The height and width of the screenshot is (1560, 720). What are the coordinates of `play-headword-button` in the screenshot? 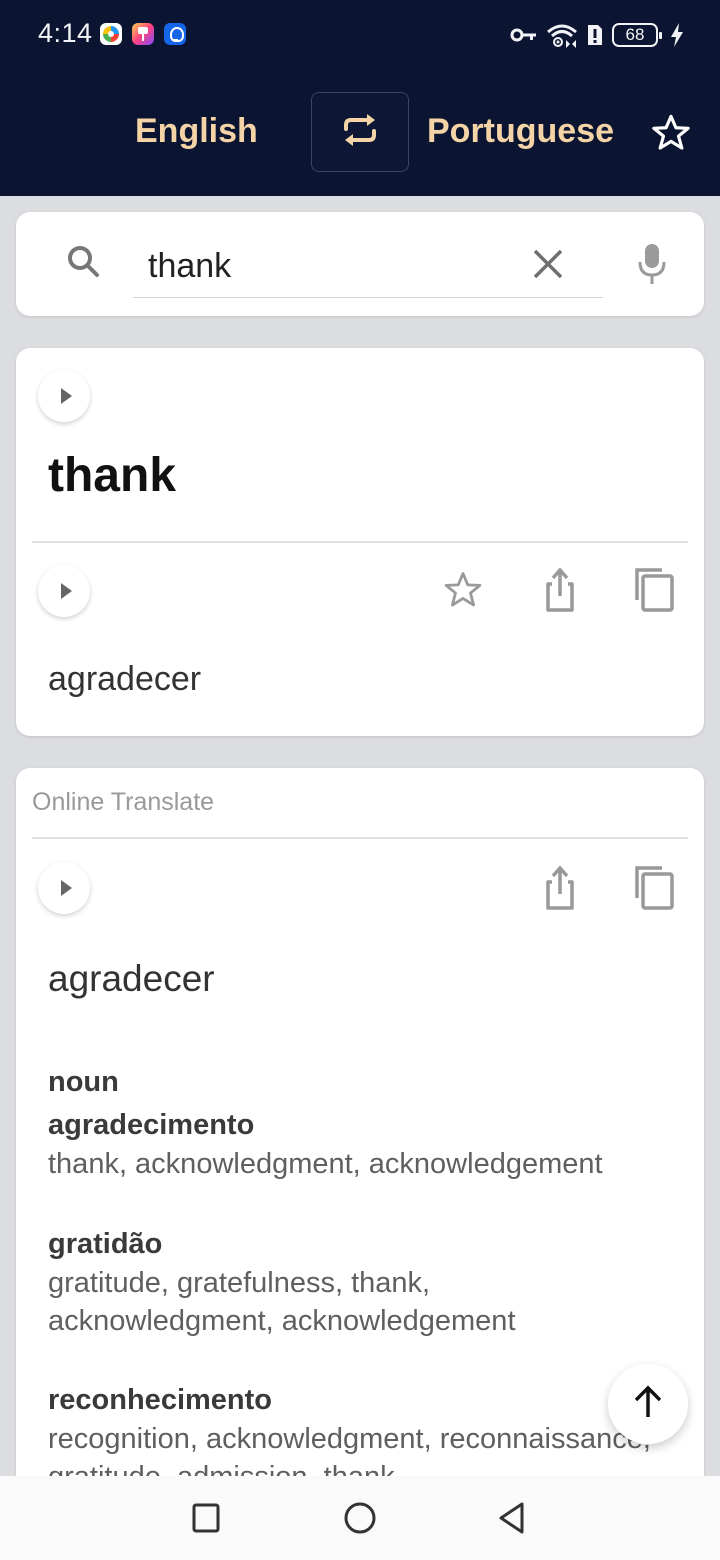 It's located at (64, 396).